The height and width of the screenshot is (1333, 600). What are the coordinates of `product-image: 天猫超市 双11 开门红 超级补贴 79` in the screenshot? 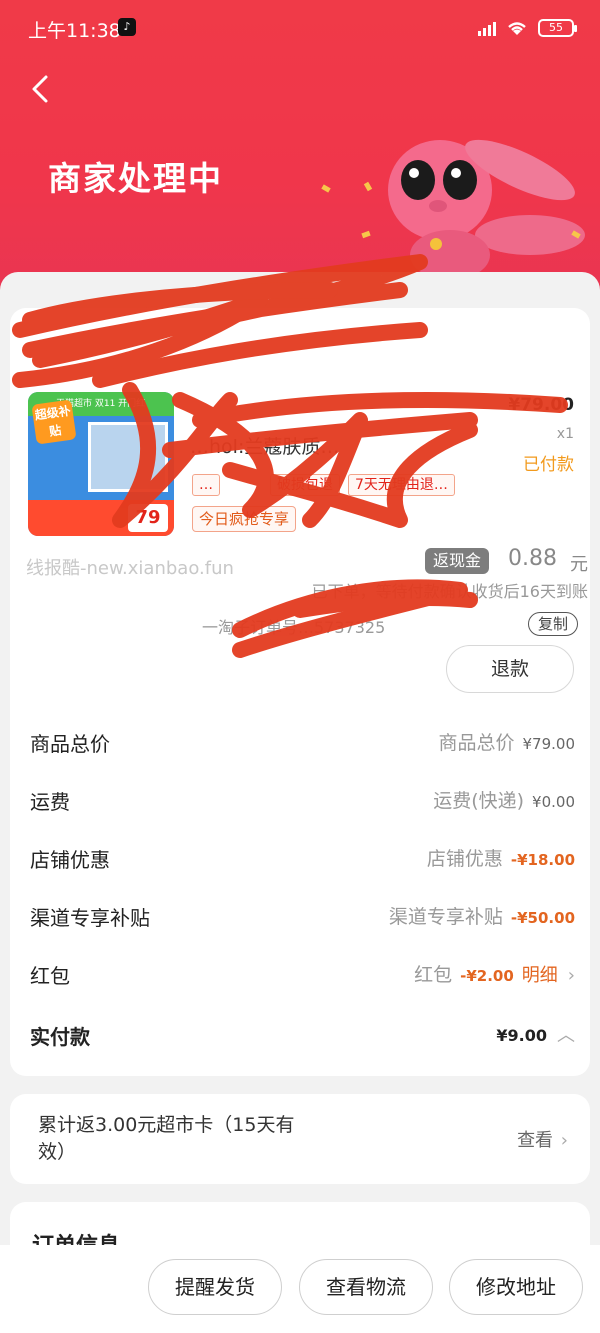 It's located at (101, 464).